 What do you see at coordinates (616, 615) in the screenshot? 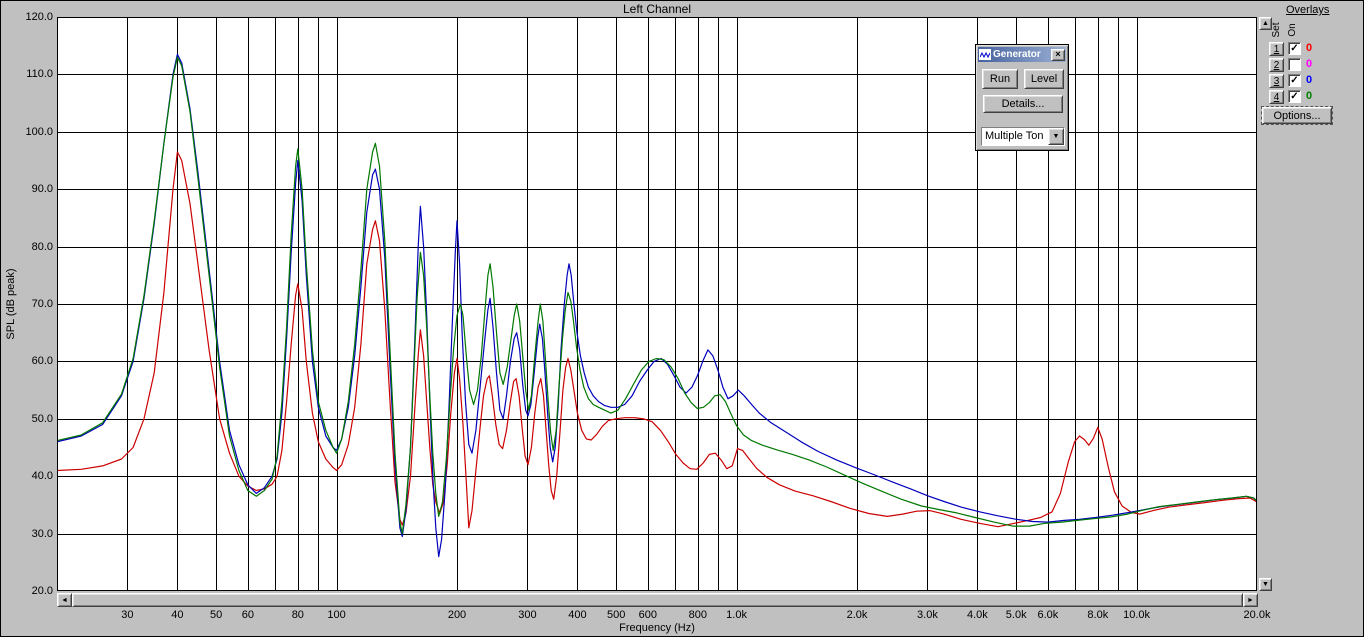
I see `x-tick-label: 500` at bounding box center [616, 615].